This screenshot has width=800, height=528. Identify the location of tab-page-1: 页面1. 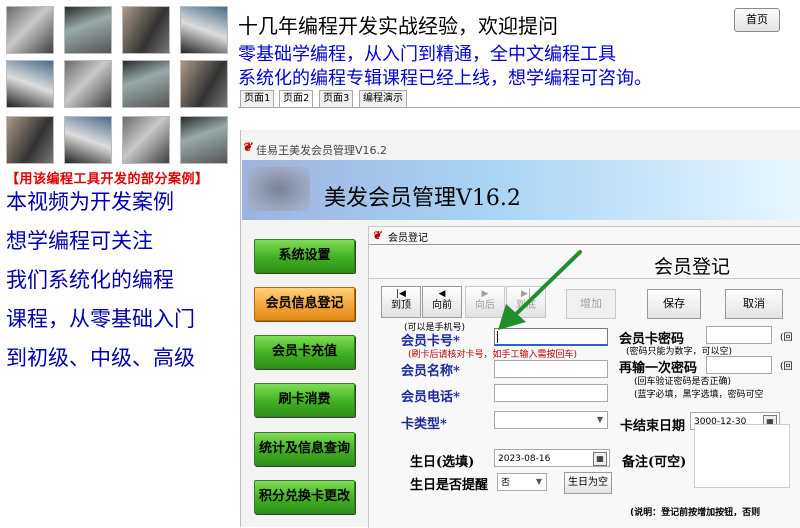
(257, 98).